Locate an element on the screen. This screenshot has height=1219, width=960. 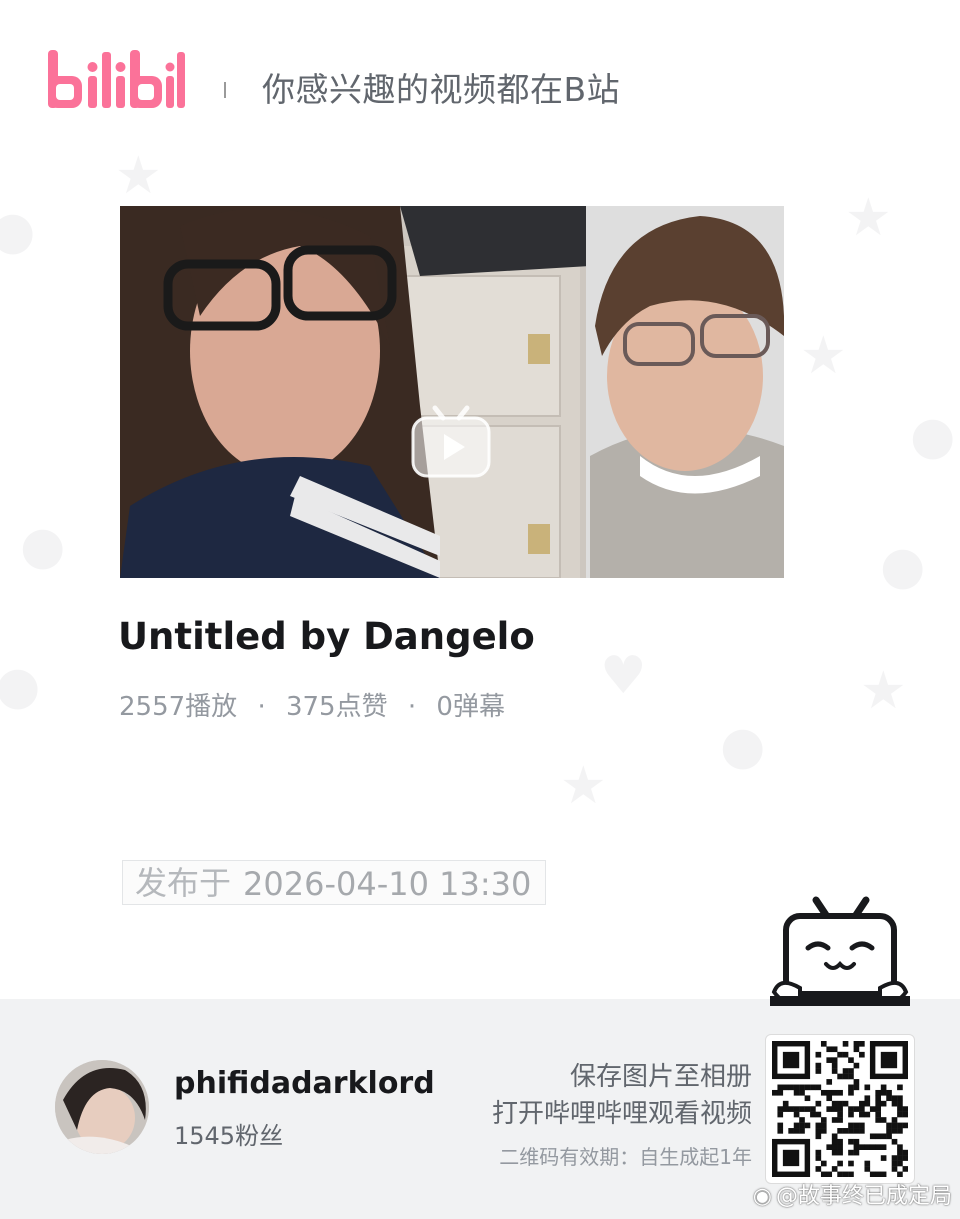
bilibili-logo-icon is located at coordinates (117, 80).